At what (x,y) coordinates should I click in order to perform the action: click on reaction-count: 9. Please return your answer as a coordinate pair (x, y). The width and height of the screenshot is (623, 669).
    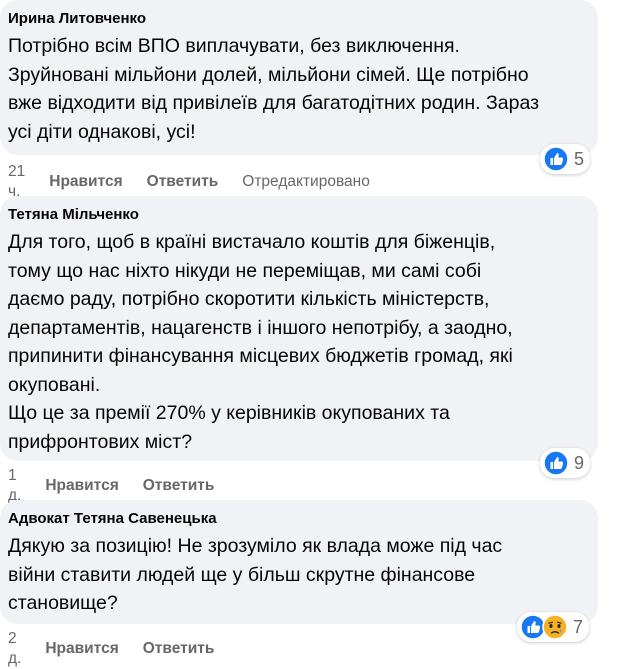
    Looking at the image, I should click on (579, 462).